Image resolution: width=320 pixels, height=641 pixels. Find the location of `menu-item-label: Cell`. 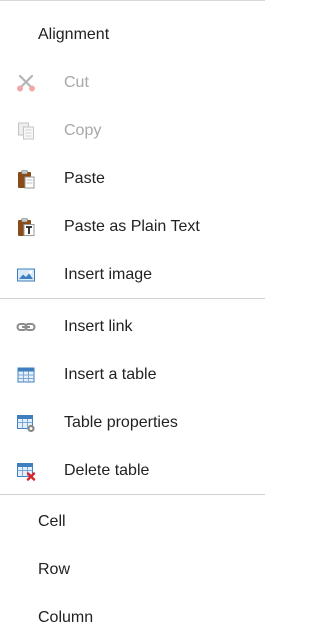

menu-item-label: Cell is located at coordinates (52, 521).